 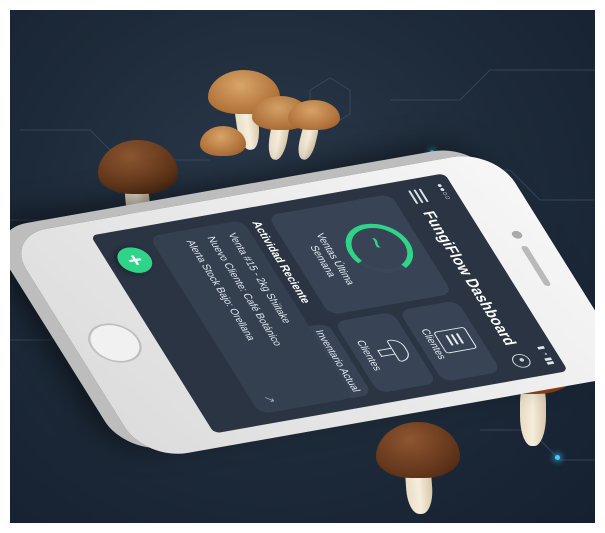 What do you see at coordinates (135, 260) in the screenshot?
I see `add-button: +` at bounding box center [135, 260].